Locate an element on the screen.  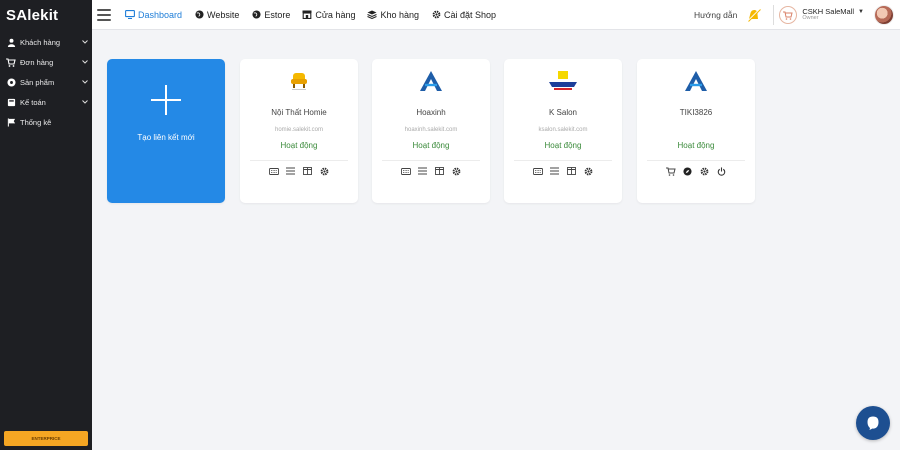
person-icon is located at coordinates (11, 42).